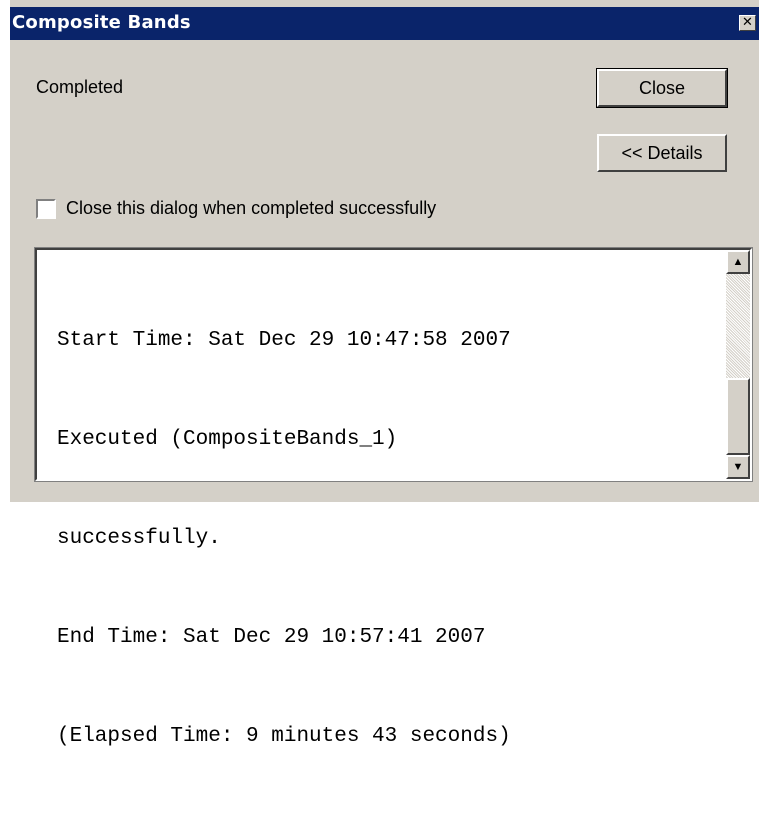 The image size is (769, 819). I want to click on scroll-down-button: ▼, so click(738, 467).